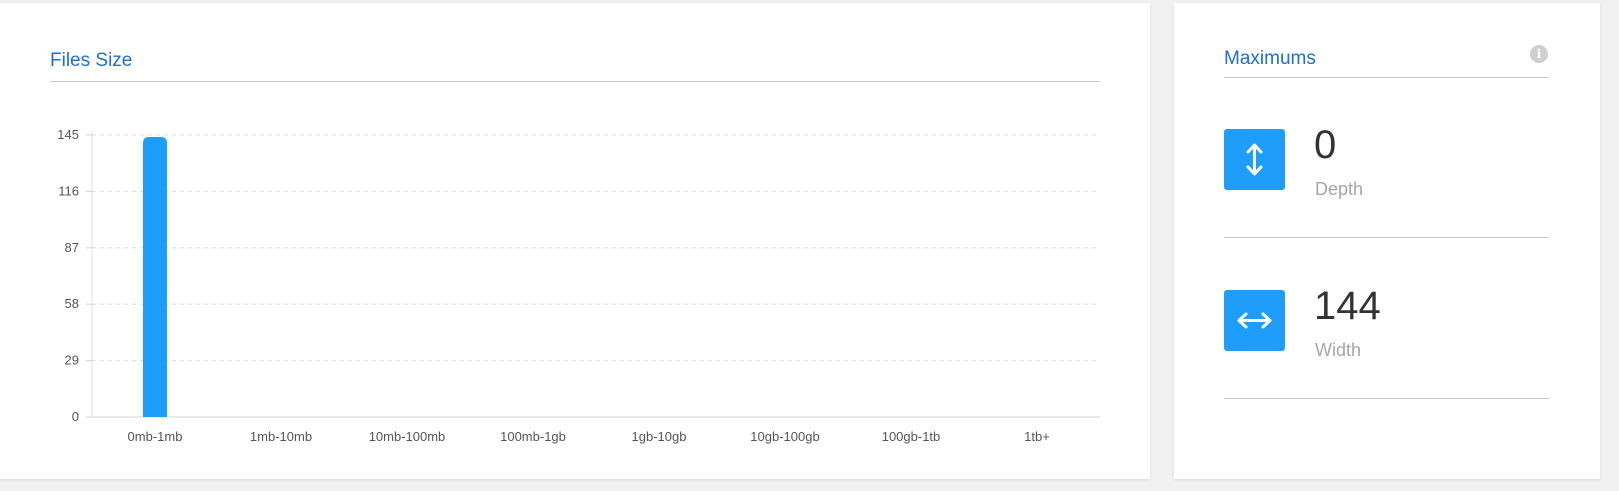  What do you see at coordinates (281, 436) in the screenshot?
I see `x-tick-label: 1mb-10mb` at bounding box center [281, 436].